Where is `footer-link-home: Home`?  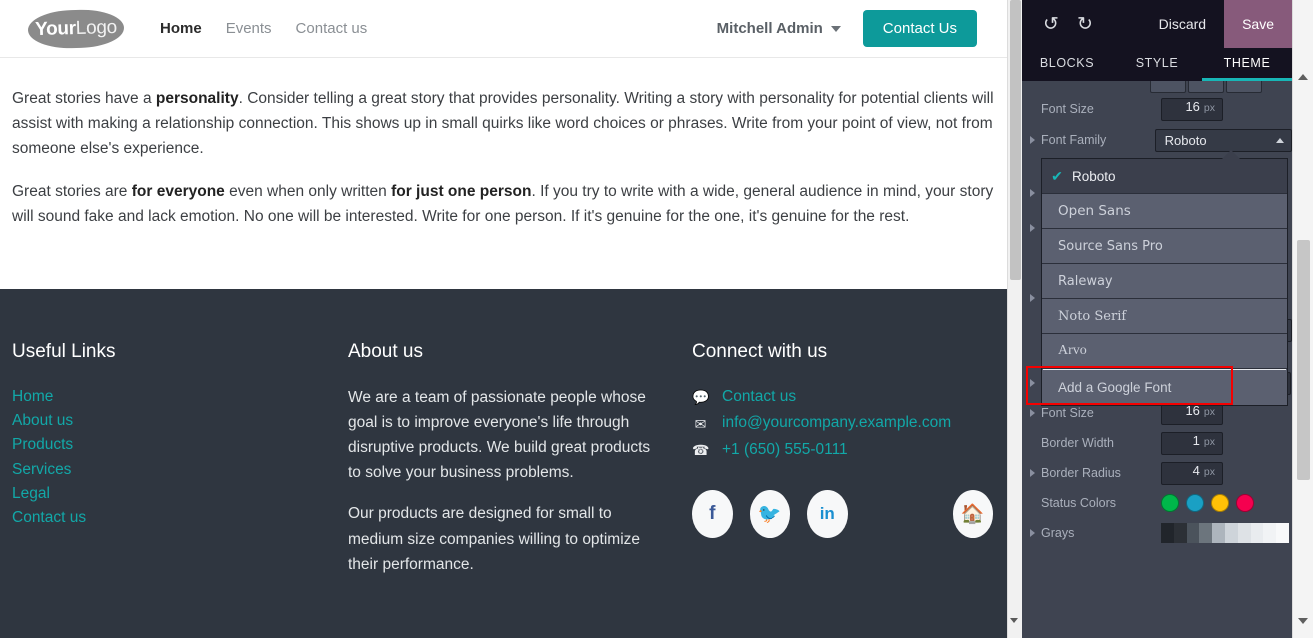
footer-link-home: Home is located at coordinates (89, 397).